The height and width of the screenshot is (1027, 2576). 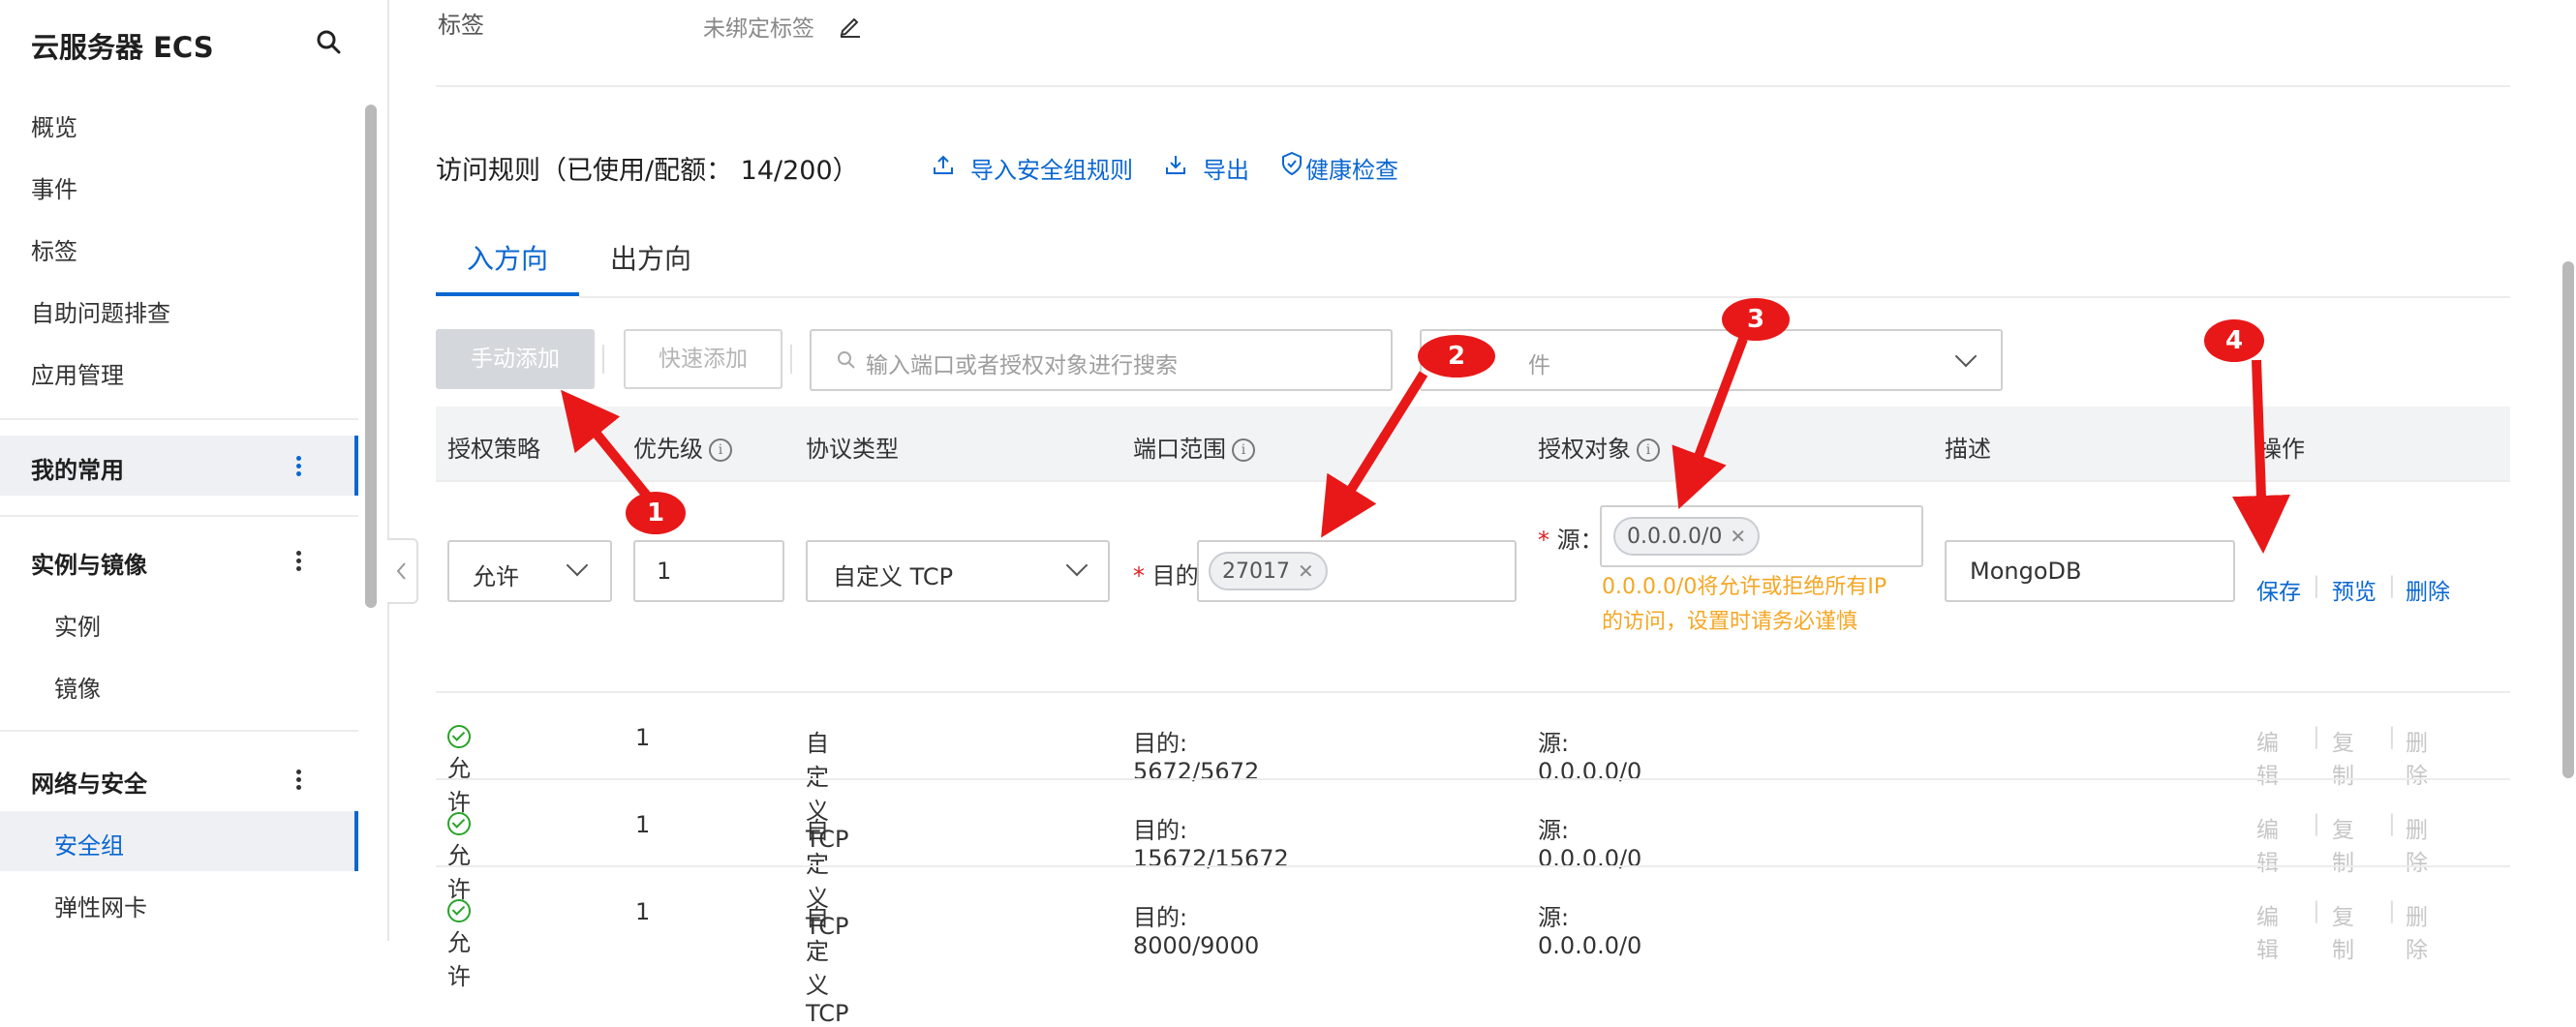 What do you see at coordinates (2234, 341) in the screenshot?
I see `annotation-badge-4: 4` at bounding box center [2234, 341].